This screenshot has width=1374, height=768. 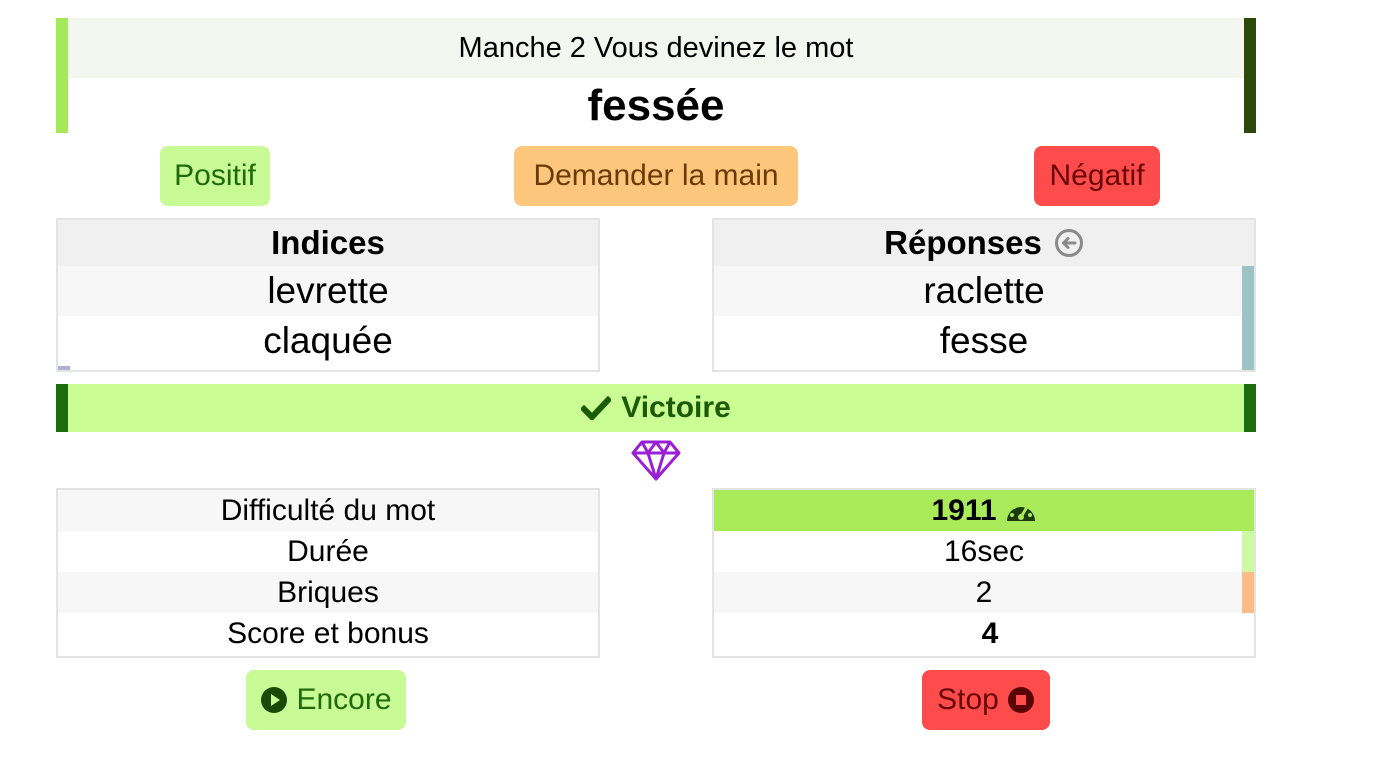 I want to click on hint-item: levrette, so click(x=328, y=291).